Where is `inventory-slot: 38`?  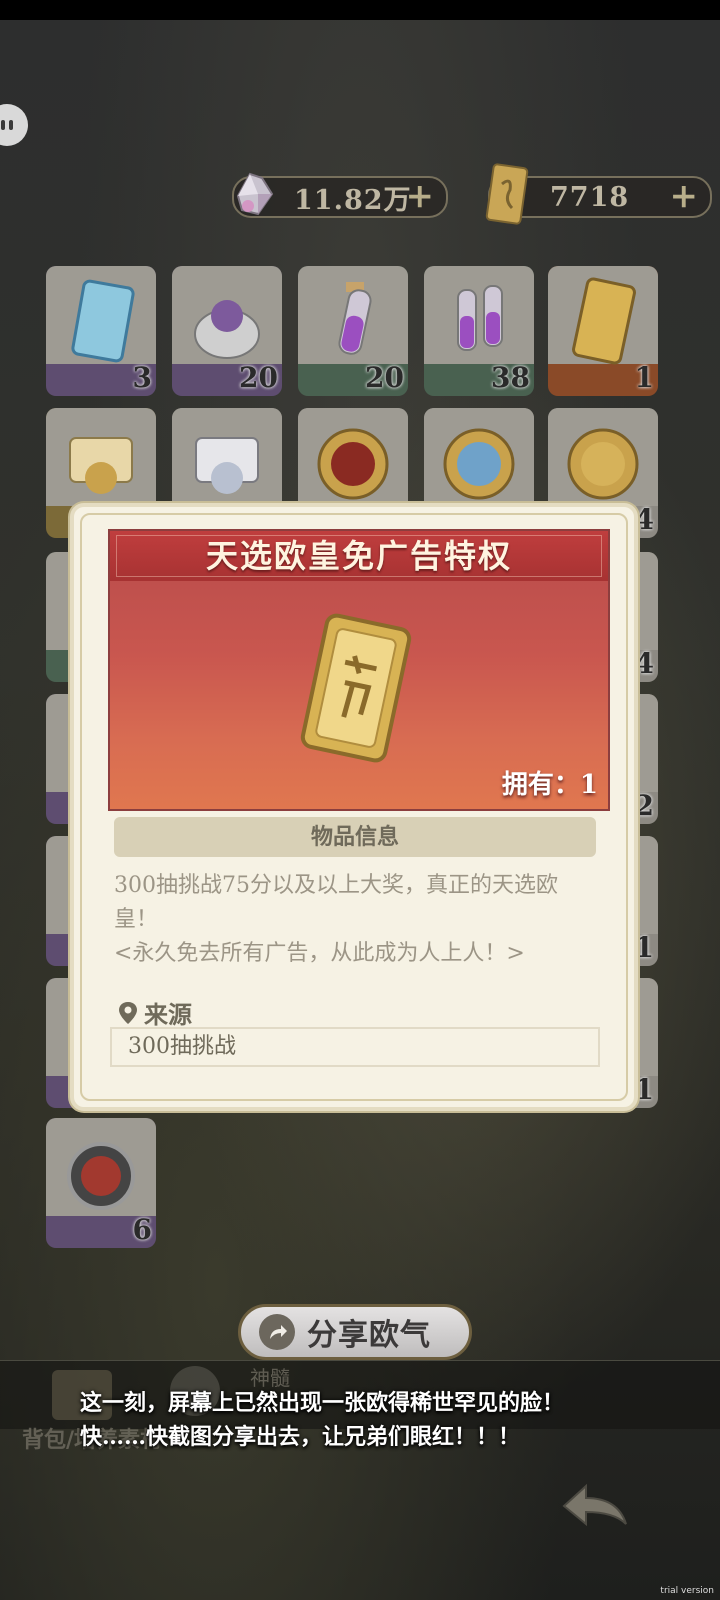
inventory-slot: 38 is located at coordinates (479, 331).